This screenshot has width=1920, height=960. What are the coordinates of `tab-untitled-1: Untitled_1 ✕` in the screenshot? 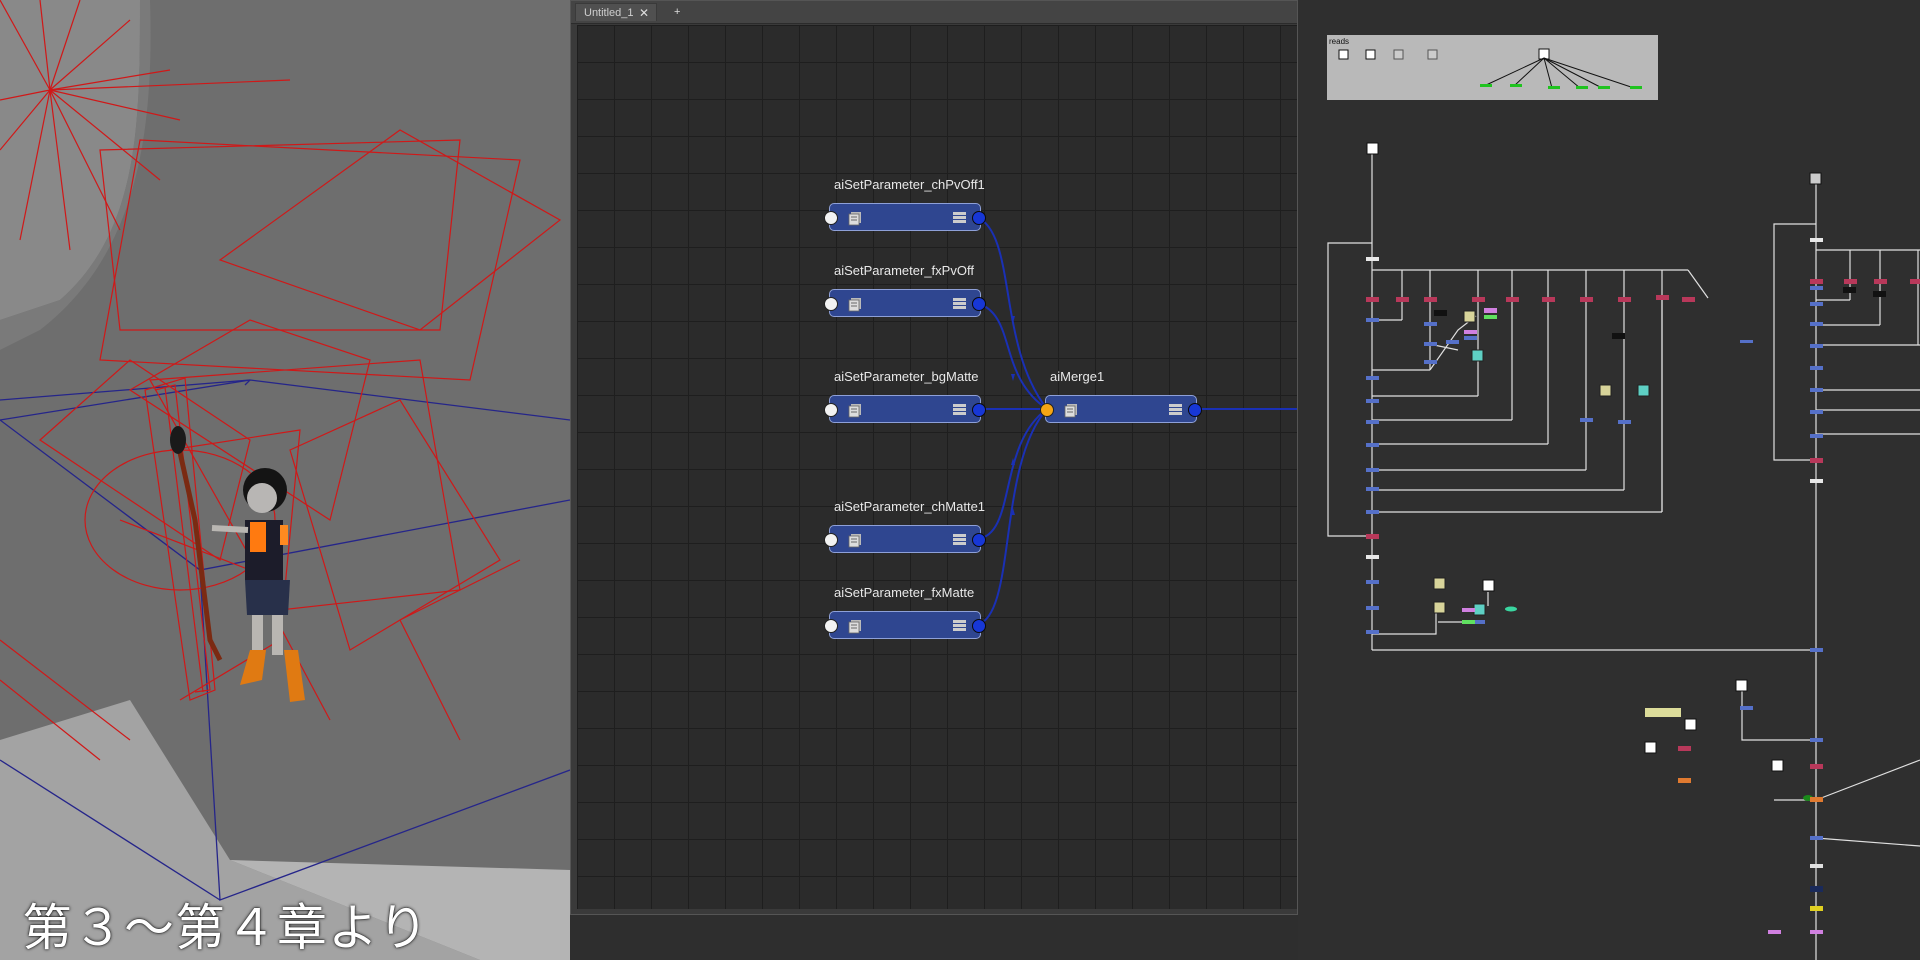 It's located at (616, 12).